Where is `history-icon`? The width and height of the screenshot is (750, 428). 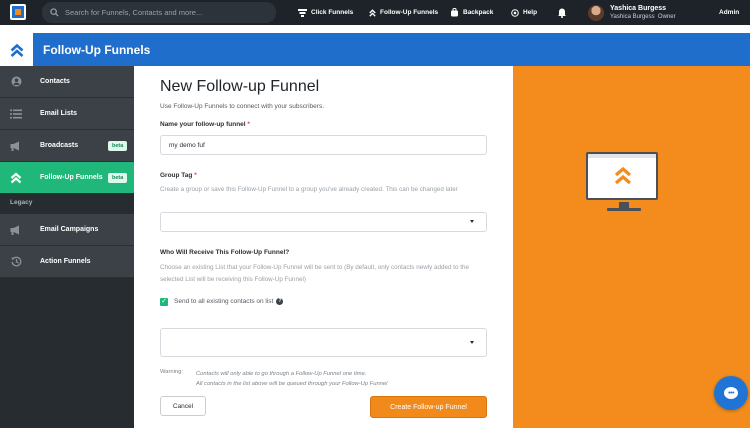 history-icon is located at coordinates (16, 262).